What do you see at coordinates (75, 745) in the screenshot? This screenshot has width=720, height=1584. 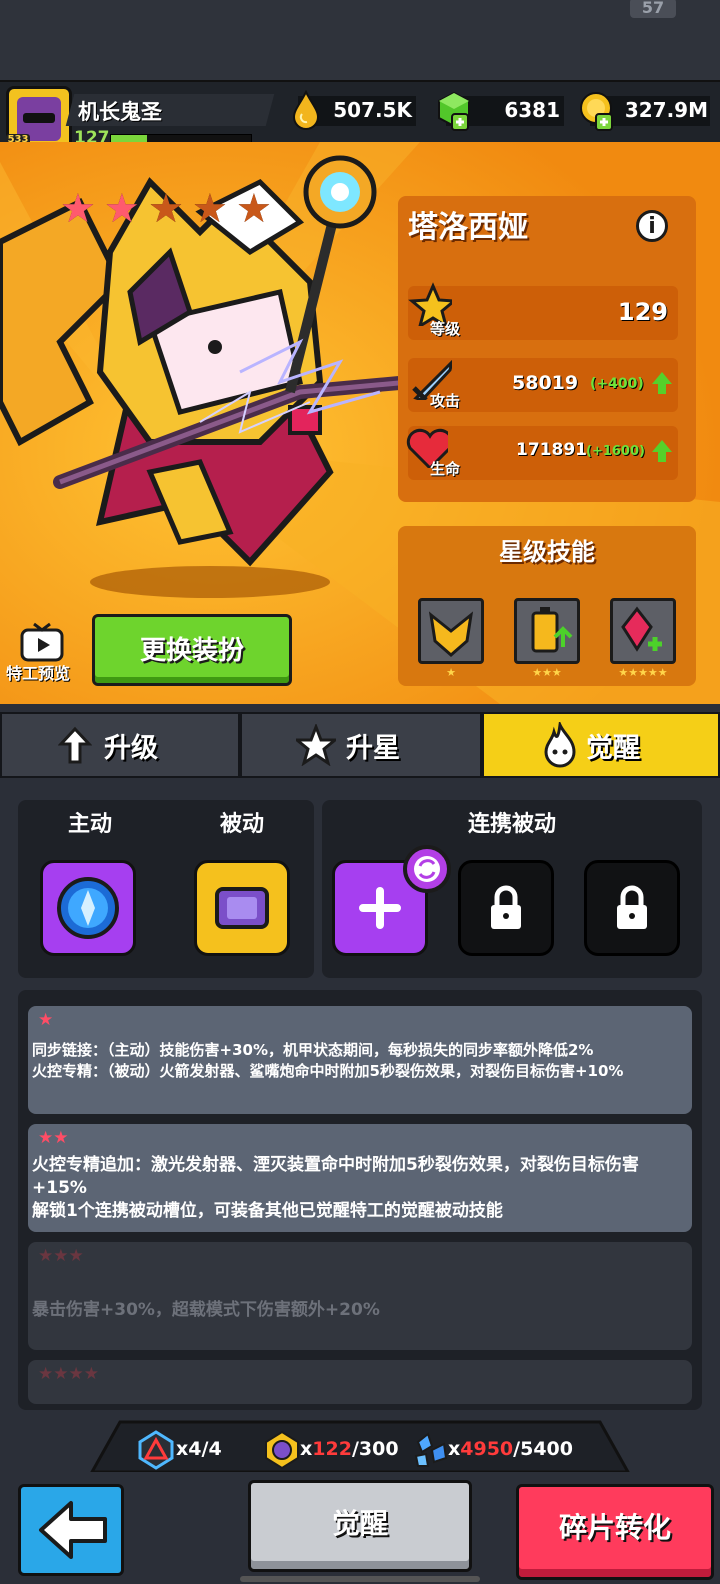 I see `arrow-up-icon` at bounding box center [75, 745].